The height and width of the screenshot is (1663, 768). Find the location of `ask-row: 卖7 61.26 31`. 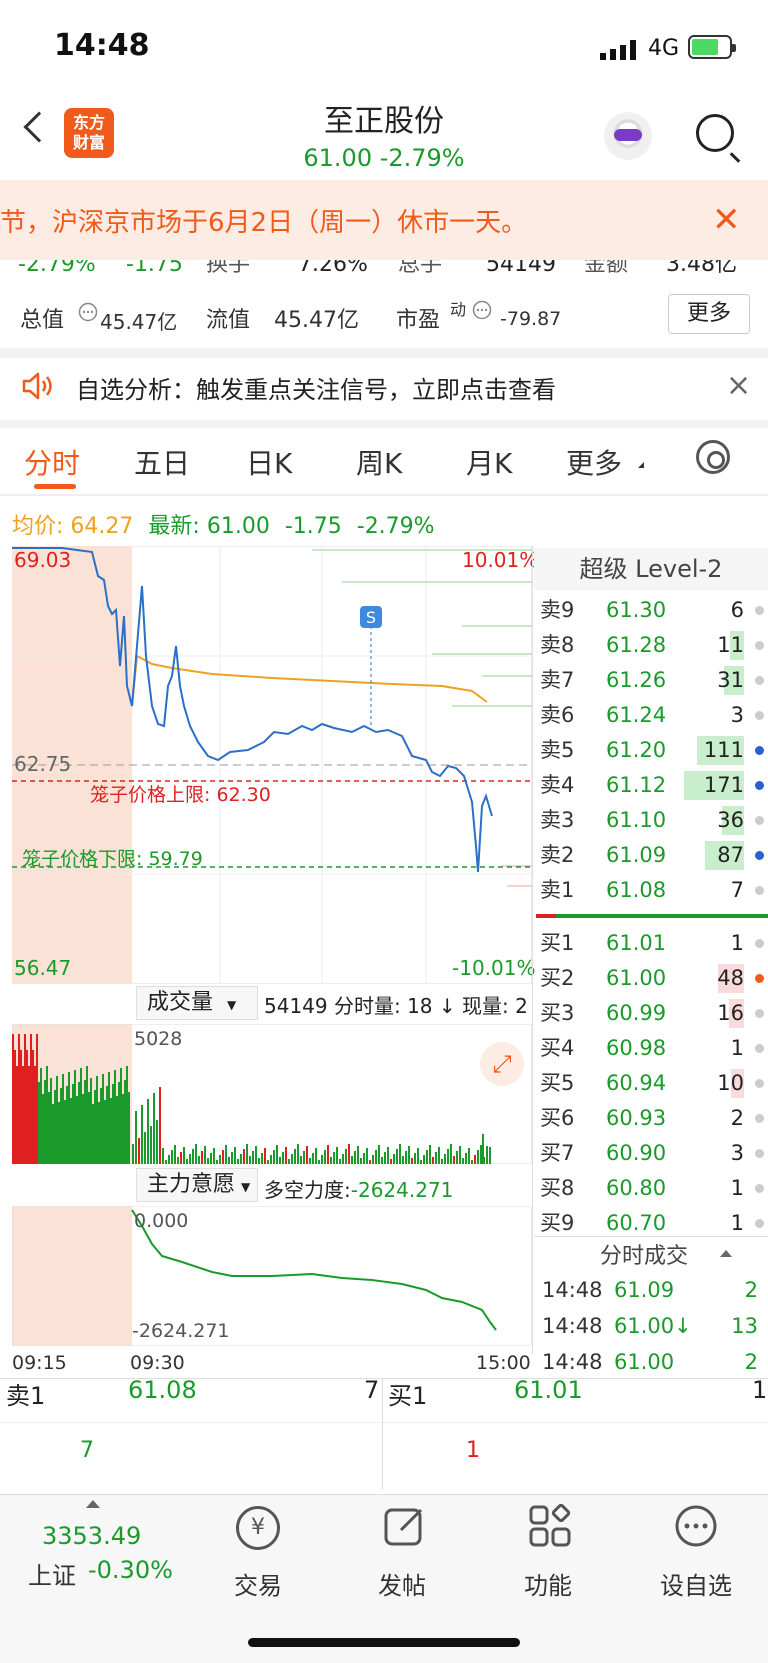

ask-row: 卖7 61.26 31 is located at coordinates (654, 680).